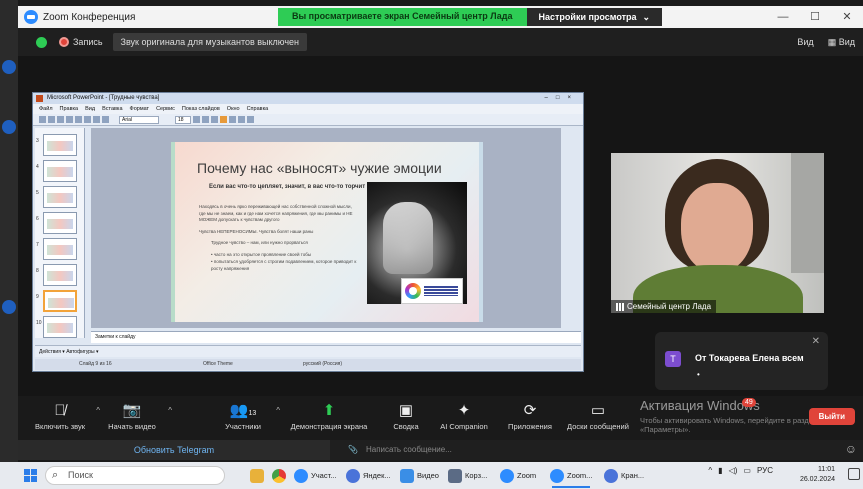  Describe the element at coordinates (249, 415) in the screenshot. I see `participants-button: 👥13 ^ Участники` at that location.